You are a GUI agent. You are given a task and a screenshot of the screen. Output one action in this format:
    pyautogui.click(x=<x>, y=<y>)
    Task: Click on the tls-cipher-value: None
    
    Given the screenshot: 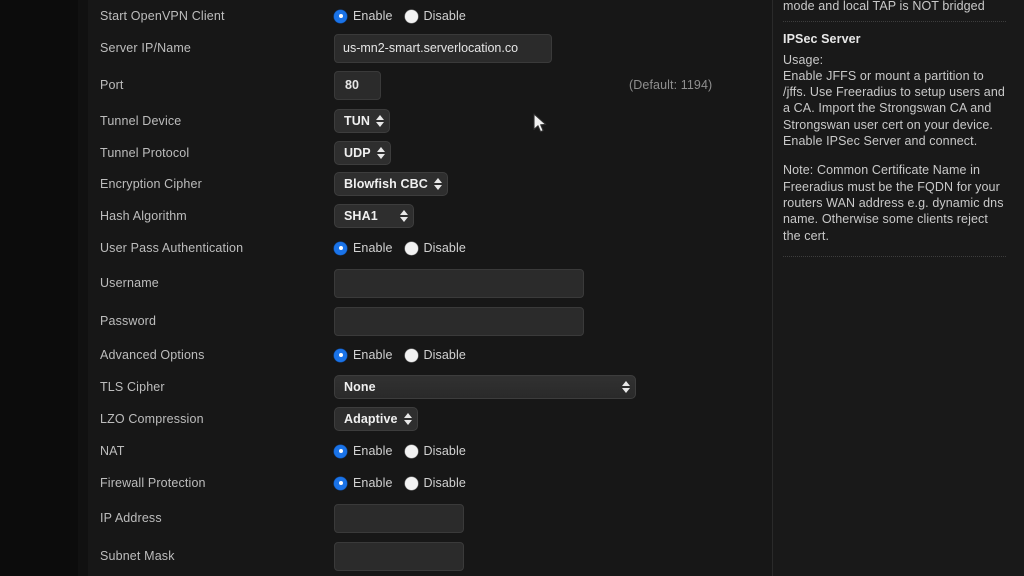 What is the action you would take?
    pyautogui.click(x=360, y=387)
    